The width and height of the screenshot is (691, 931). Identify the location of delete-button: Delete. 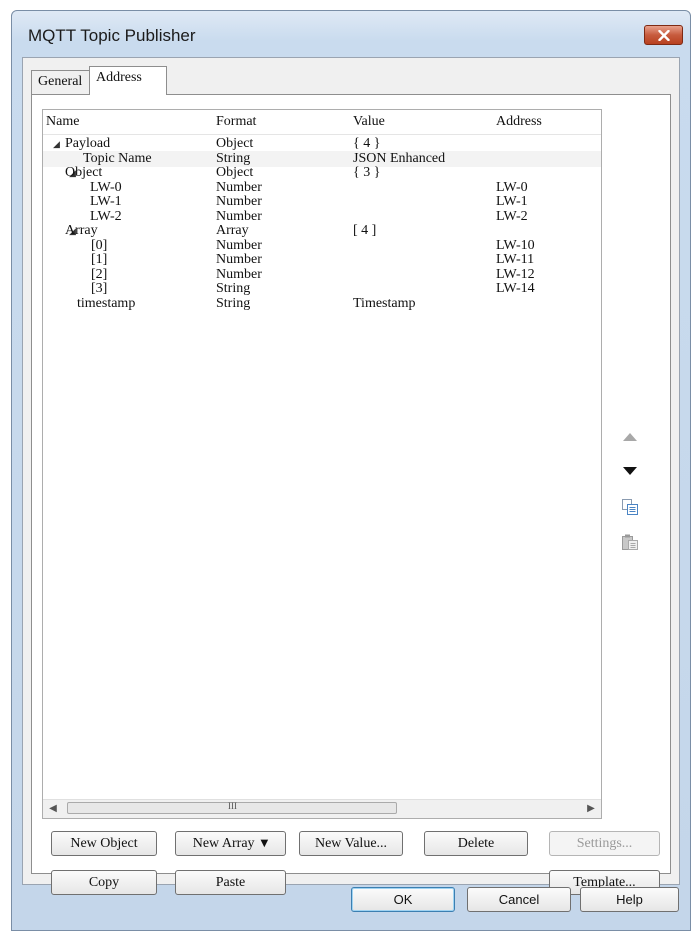
(476, 843).